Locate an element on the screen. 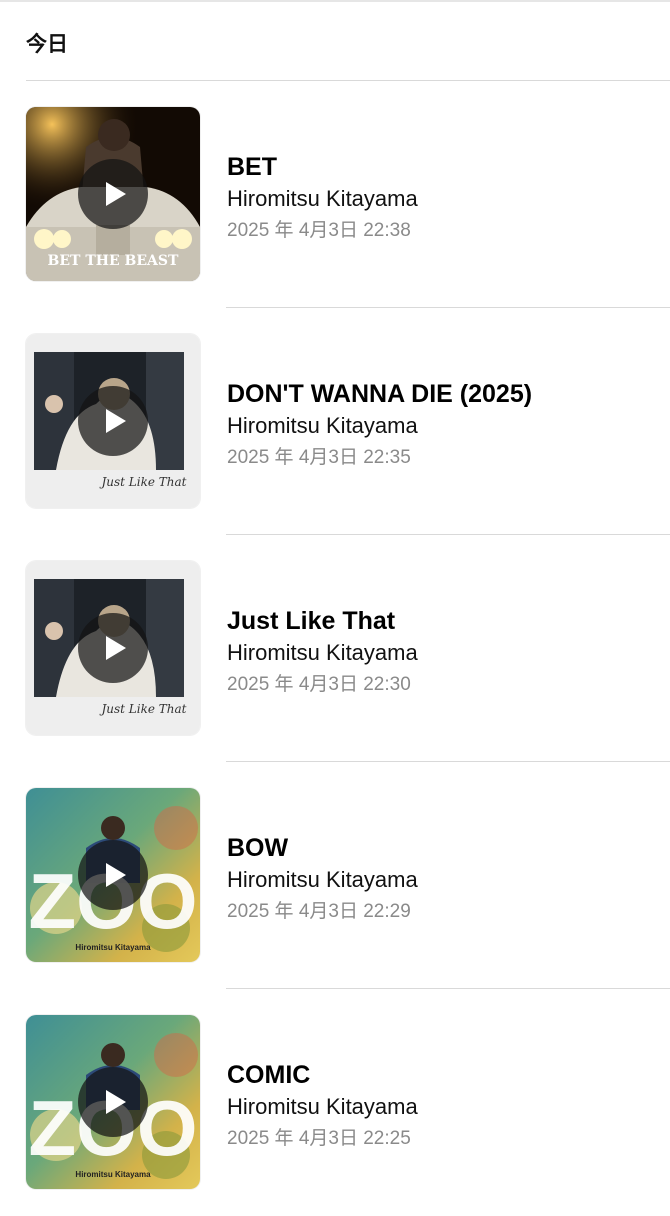  track-timestamp: 2025 年 4月3日 22:29 is located at coordinates (319, 911).